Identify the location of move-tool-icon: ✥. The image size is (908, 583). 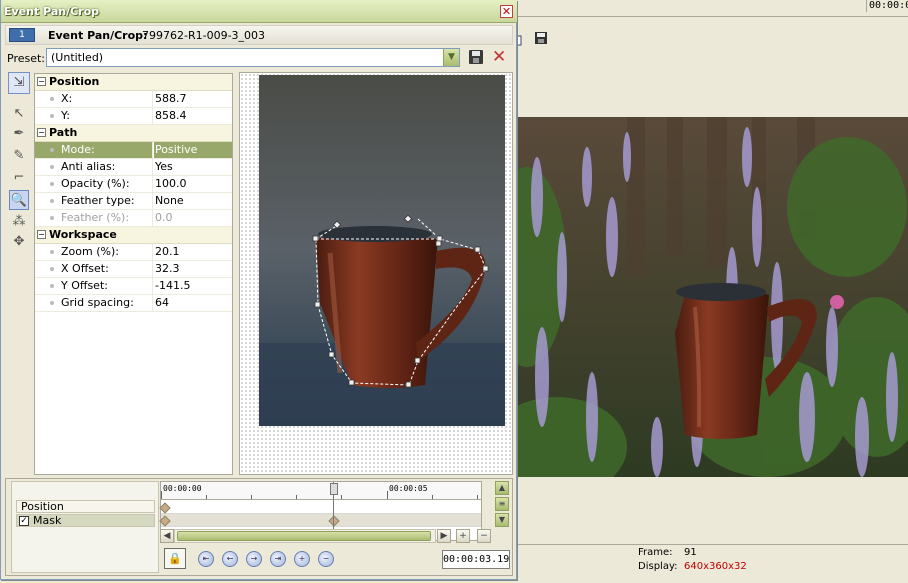
(19, 242).